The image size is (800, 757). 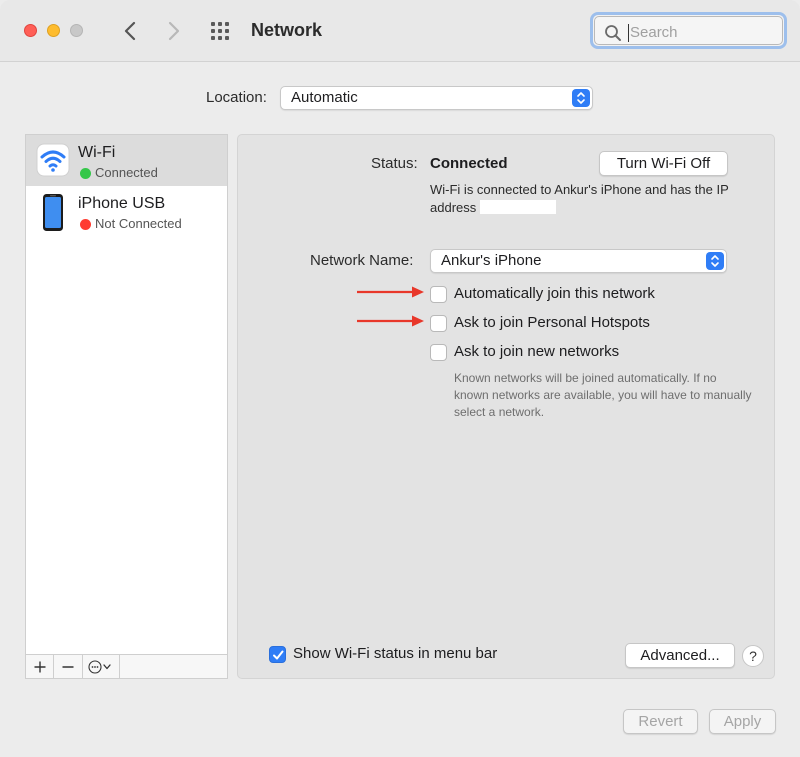 What do you see at coordinates (663, 163) in the screenshot?
I see `turn-wifi-off-button: Turn Wi-Fi Off` at bounding box center [663, 163].